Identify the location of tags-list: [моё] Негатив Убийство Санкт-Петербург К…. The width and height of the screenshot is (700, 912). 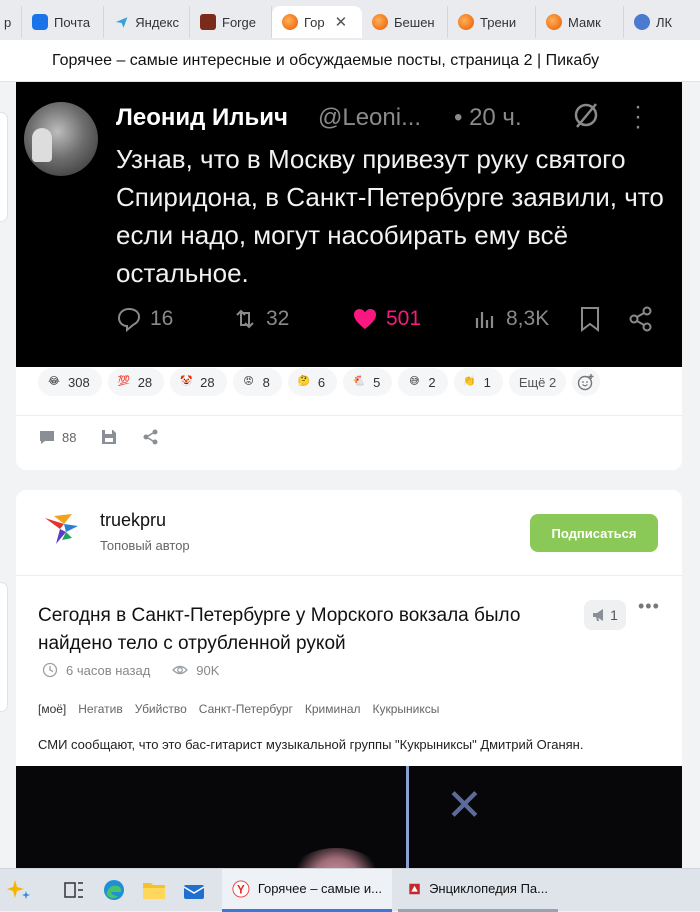
(238, 709).